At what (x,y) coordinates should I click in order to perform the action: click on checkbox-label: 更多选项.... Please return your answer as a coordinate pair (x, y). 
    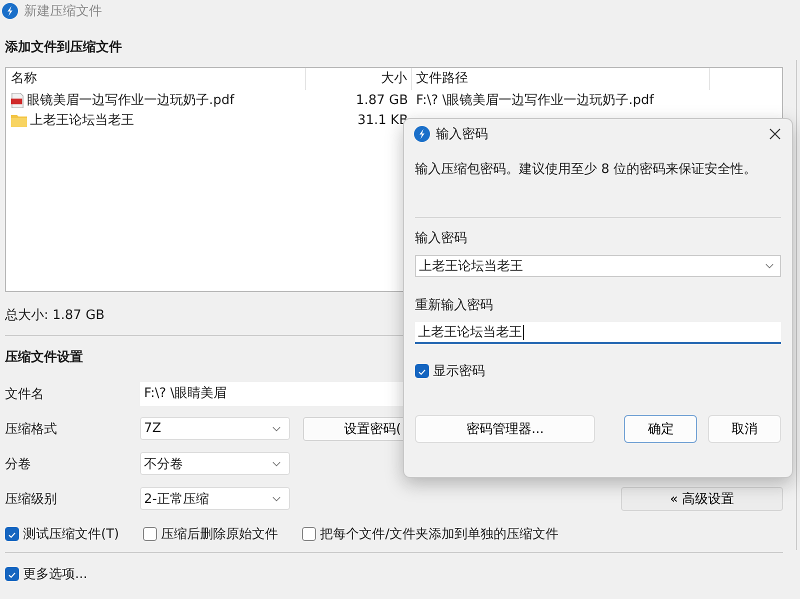
    Looking at the image, I should click on (55, 574).